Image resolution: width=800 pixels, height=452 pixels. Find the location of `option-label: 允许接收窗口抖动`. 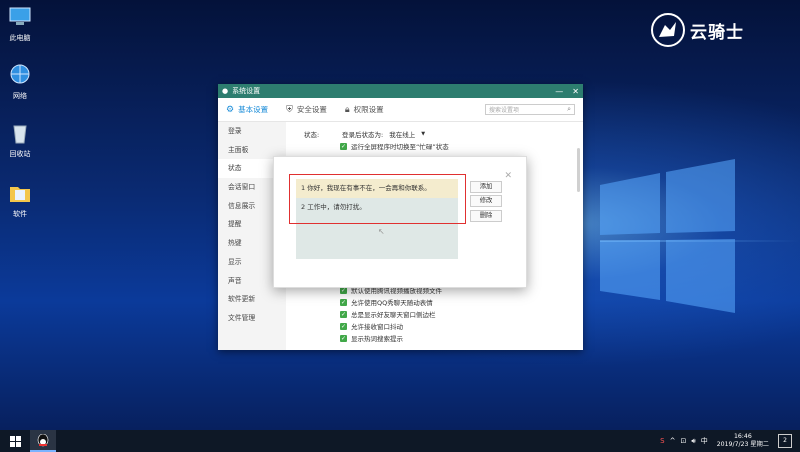

option-label: 允许接收窗口抖动 is located at coordinates (377, 327).